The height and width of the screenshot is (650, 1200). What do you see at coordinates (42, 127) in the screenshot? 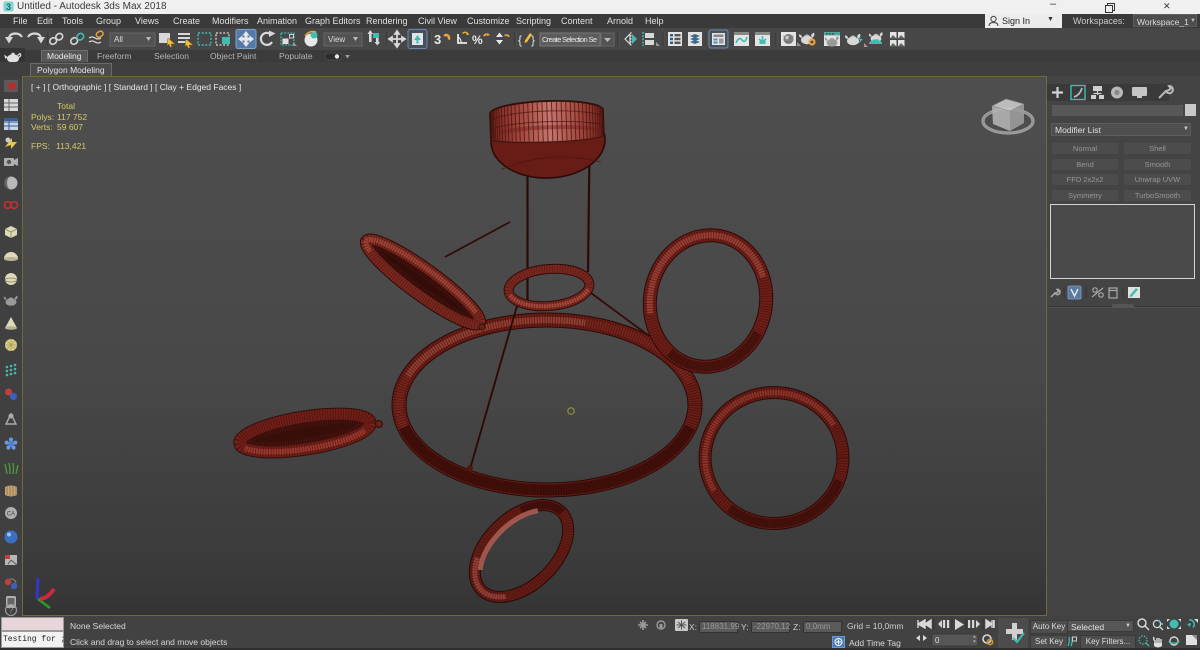
I see `svg-text: Verts:` at bounding box center [42, 127].